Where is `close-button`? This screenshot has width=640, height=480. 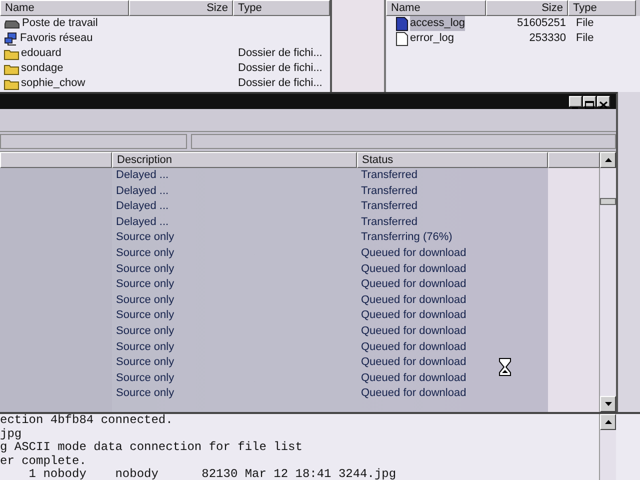
close-button is located at coordinates (603, 101).